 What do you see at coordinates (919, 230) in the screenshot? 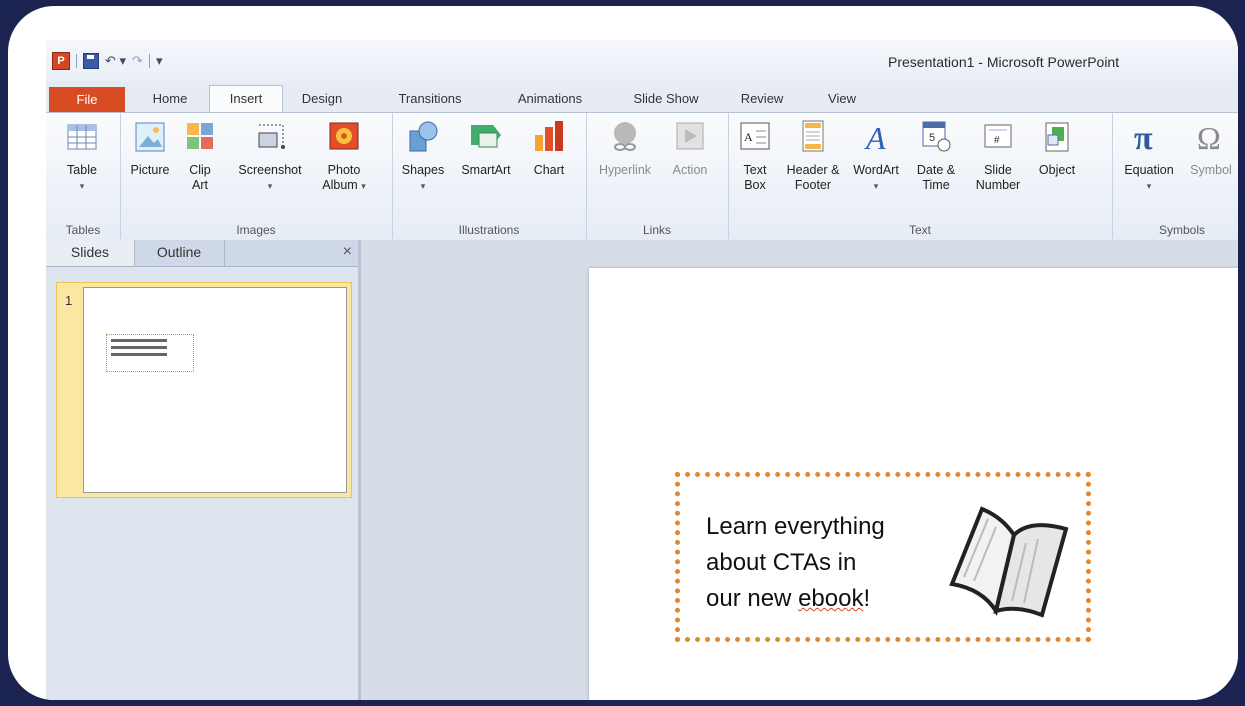
I see `group-label: Text` at bounding box center [919, 230].